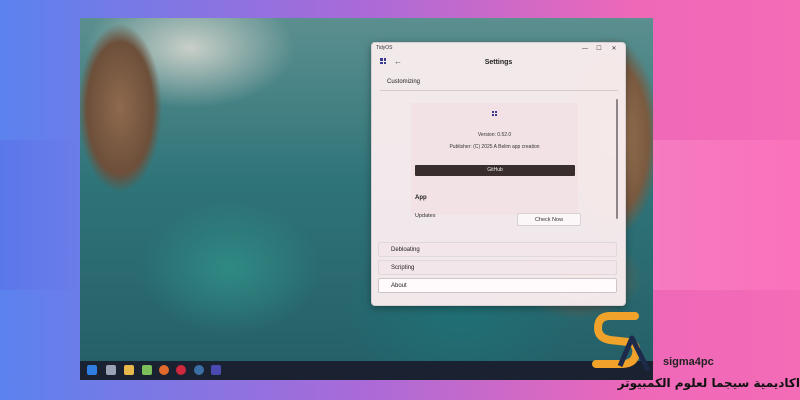 The width and height of the screenshot is (800, 400). I want to click on scrollbar, so click(617, 159).